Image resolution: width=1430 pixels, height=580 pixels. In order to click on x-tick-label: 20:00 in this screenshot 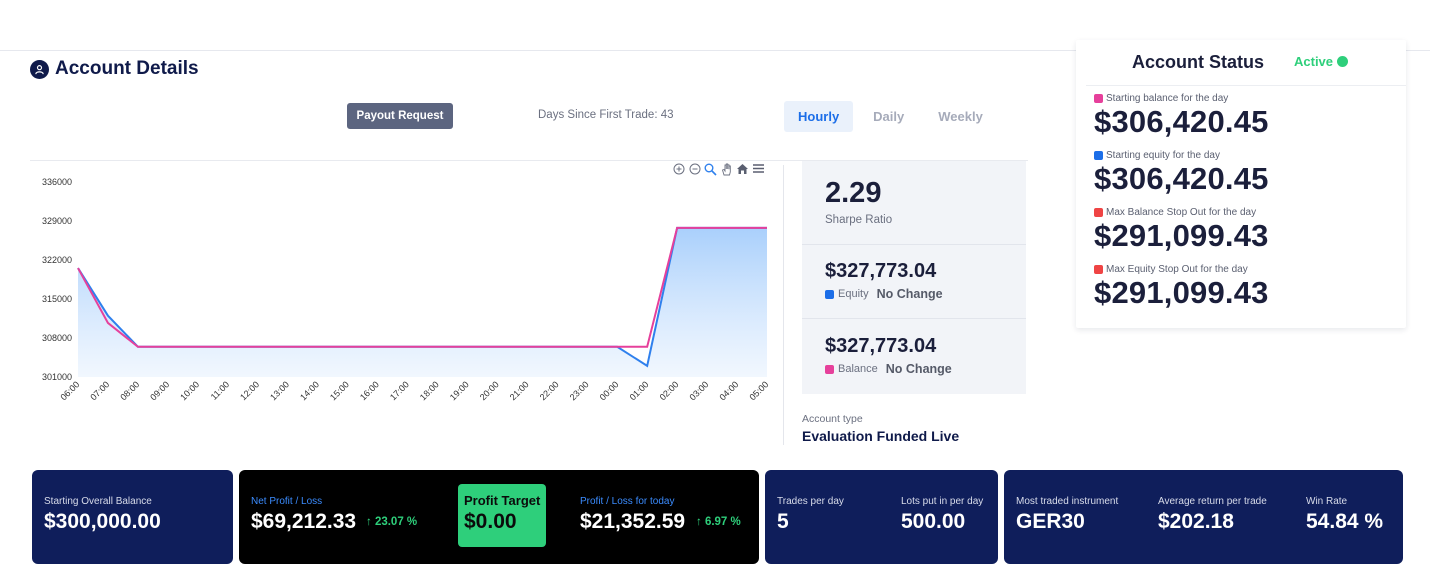, I will do `click(489, 390)`.